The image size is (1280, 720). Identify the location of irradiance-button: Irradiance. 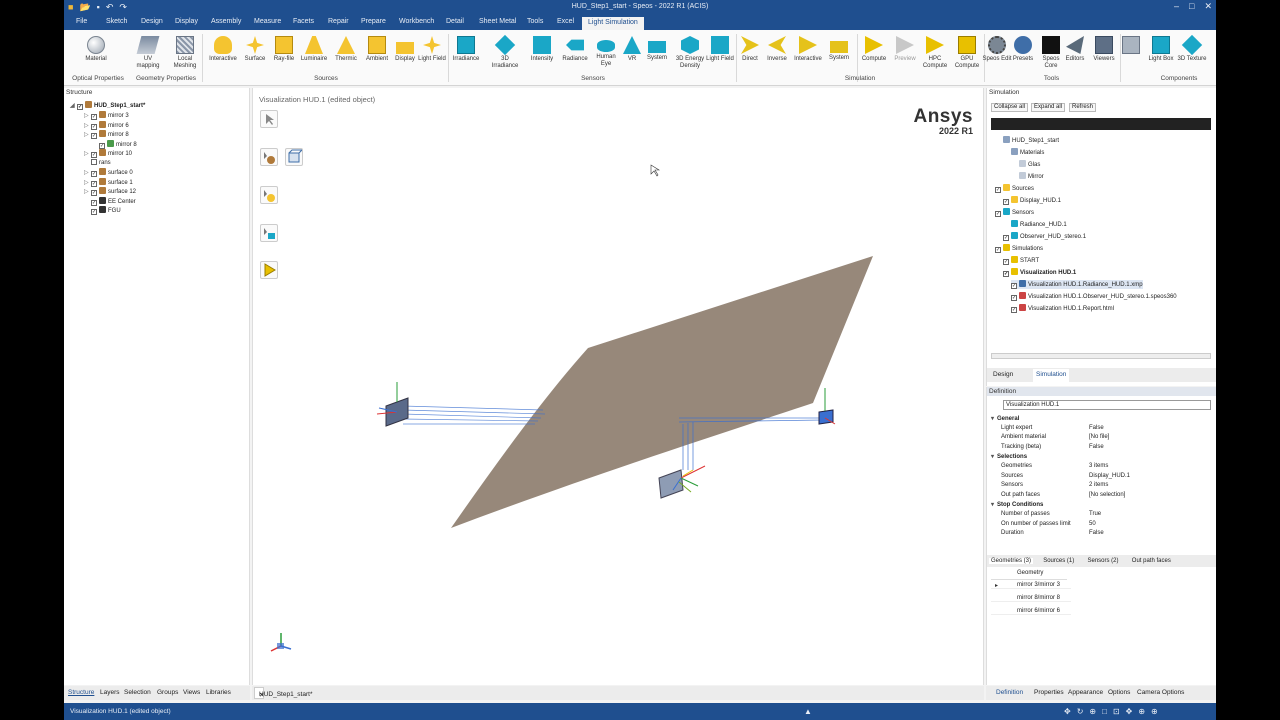
(466, 49).